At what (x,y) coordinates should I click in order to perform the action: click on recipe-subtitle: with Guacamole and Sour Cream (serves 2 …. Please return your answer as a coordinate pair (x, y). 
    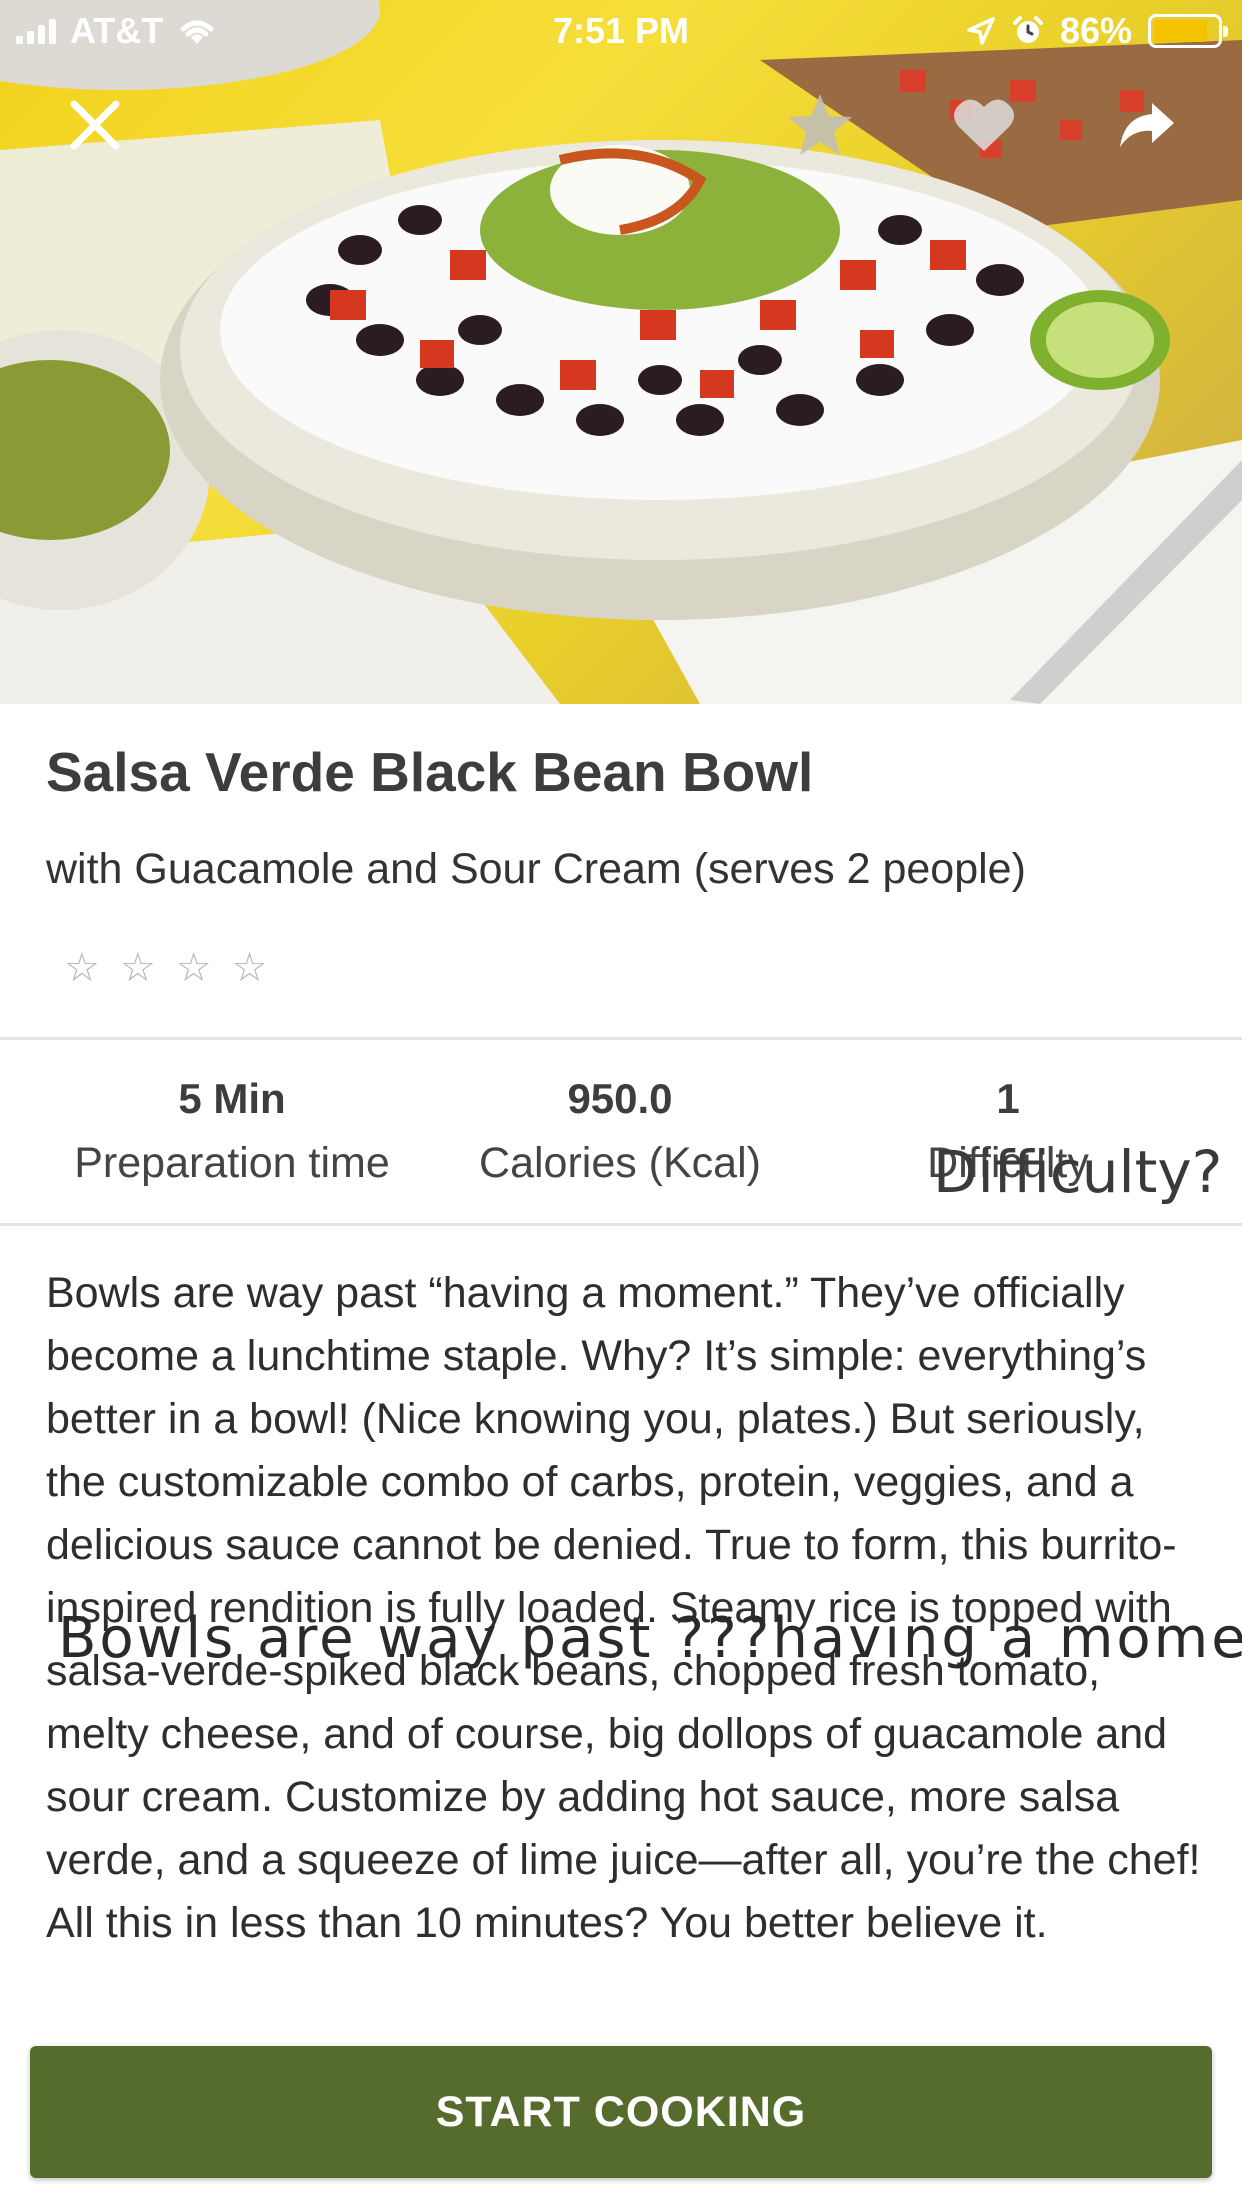
    Looking at the image, I should click on (536, 869).